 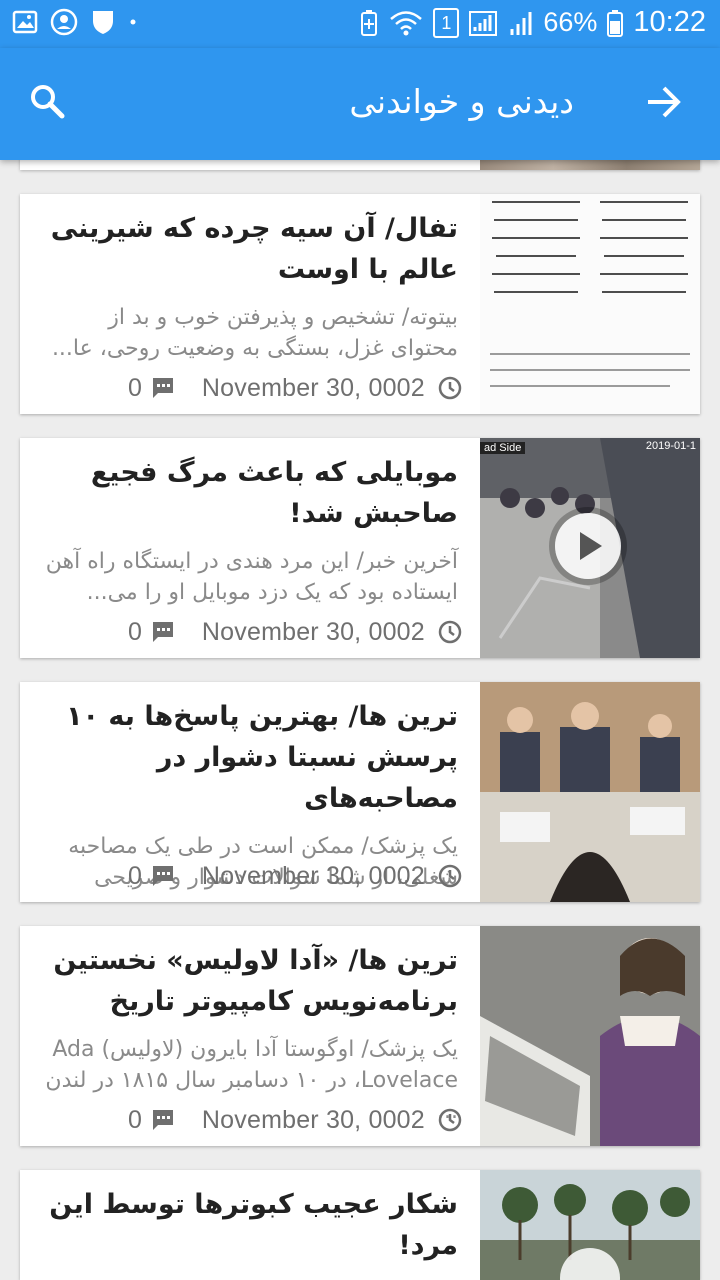 I want to click on palm-trees-video-image, so click(x=590, y=1225).